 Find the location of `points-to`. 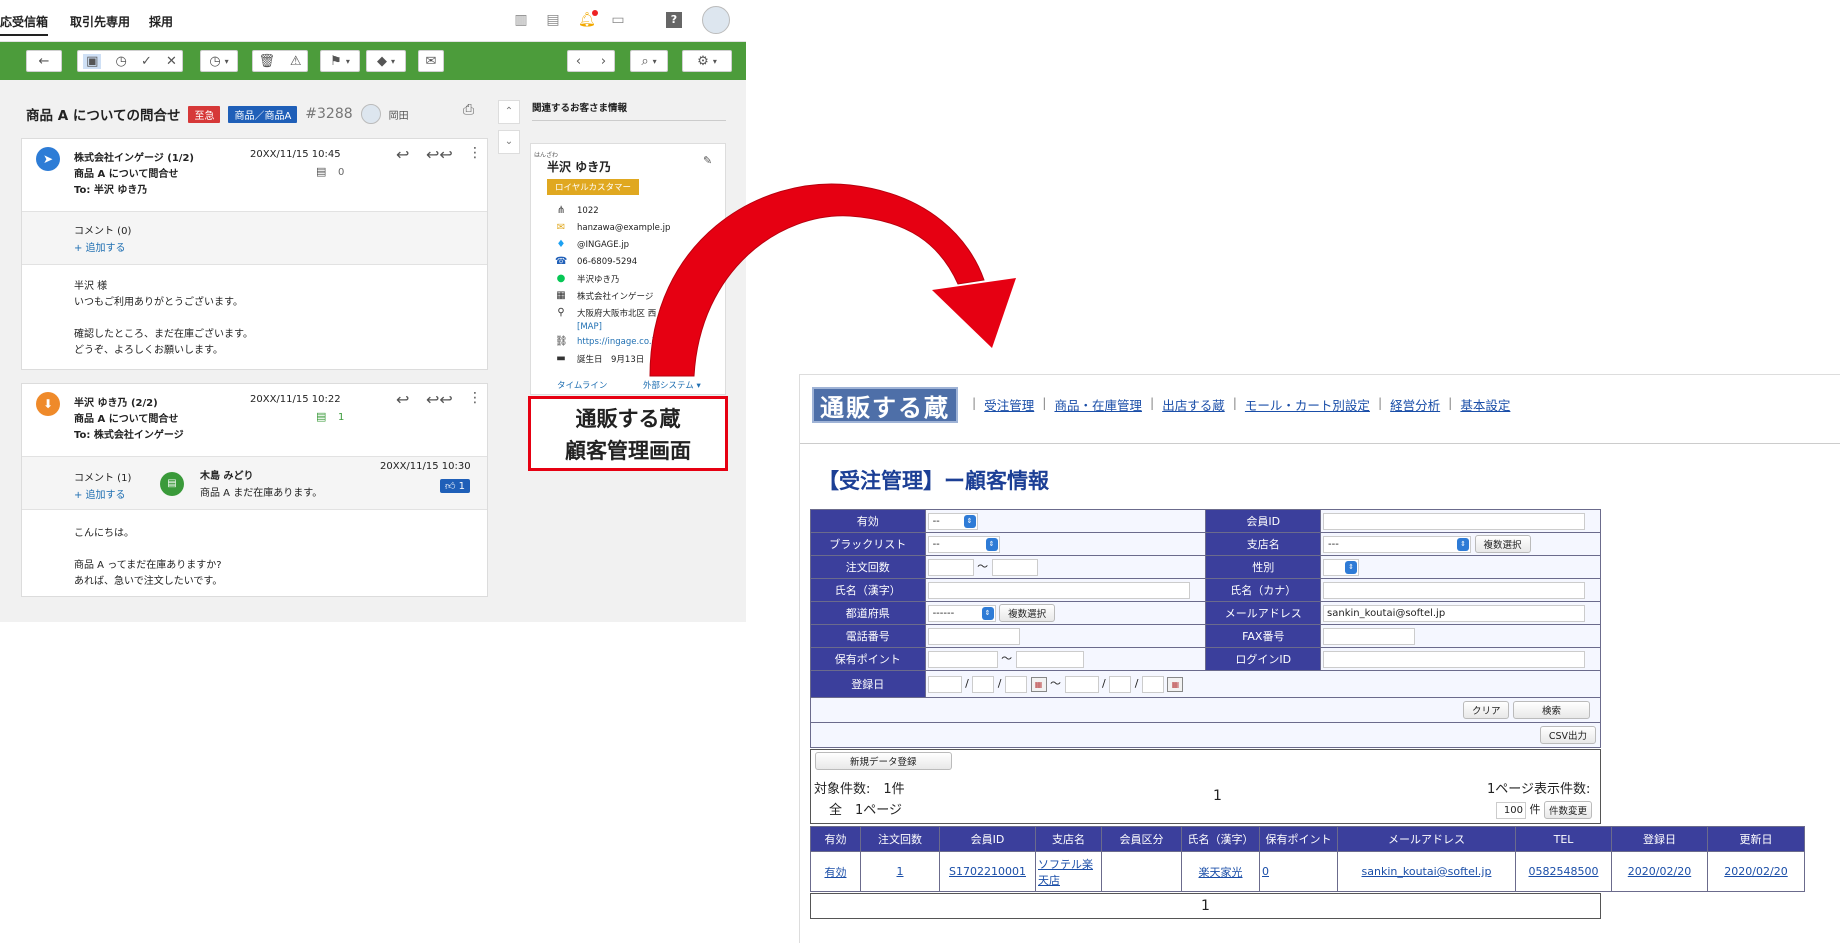

points-to is located at coordinates (1049, 659).